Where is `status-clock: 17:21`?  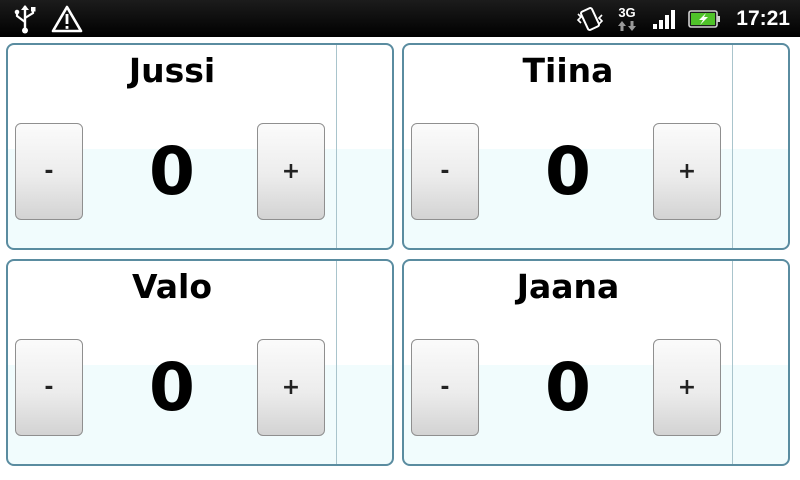
status-clock: 17:21 is located at coordinates (763, 18).